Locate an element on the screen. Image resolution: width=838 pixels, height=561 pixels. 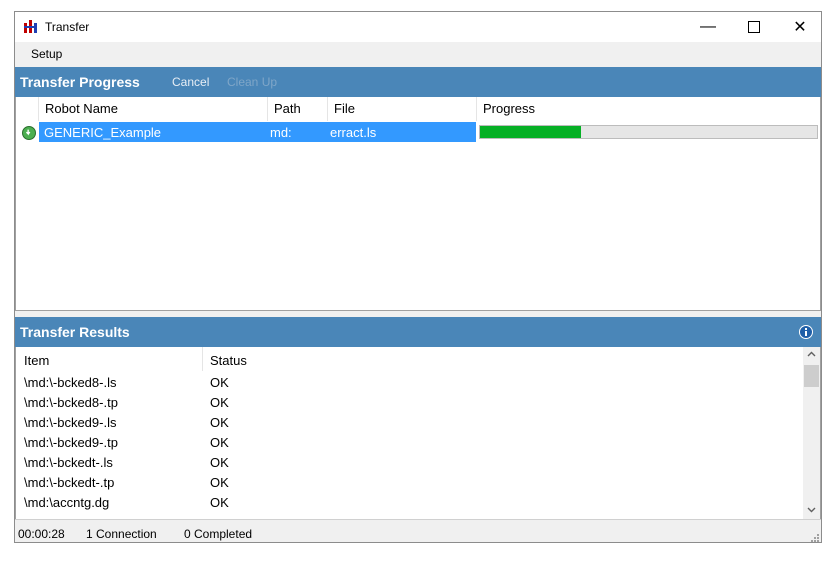
result-item: \md:\-bcked9-.ls is located at coordinates (70, 422).